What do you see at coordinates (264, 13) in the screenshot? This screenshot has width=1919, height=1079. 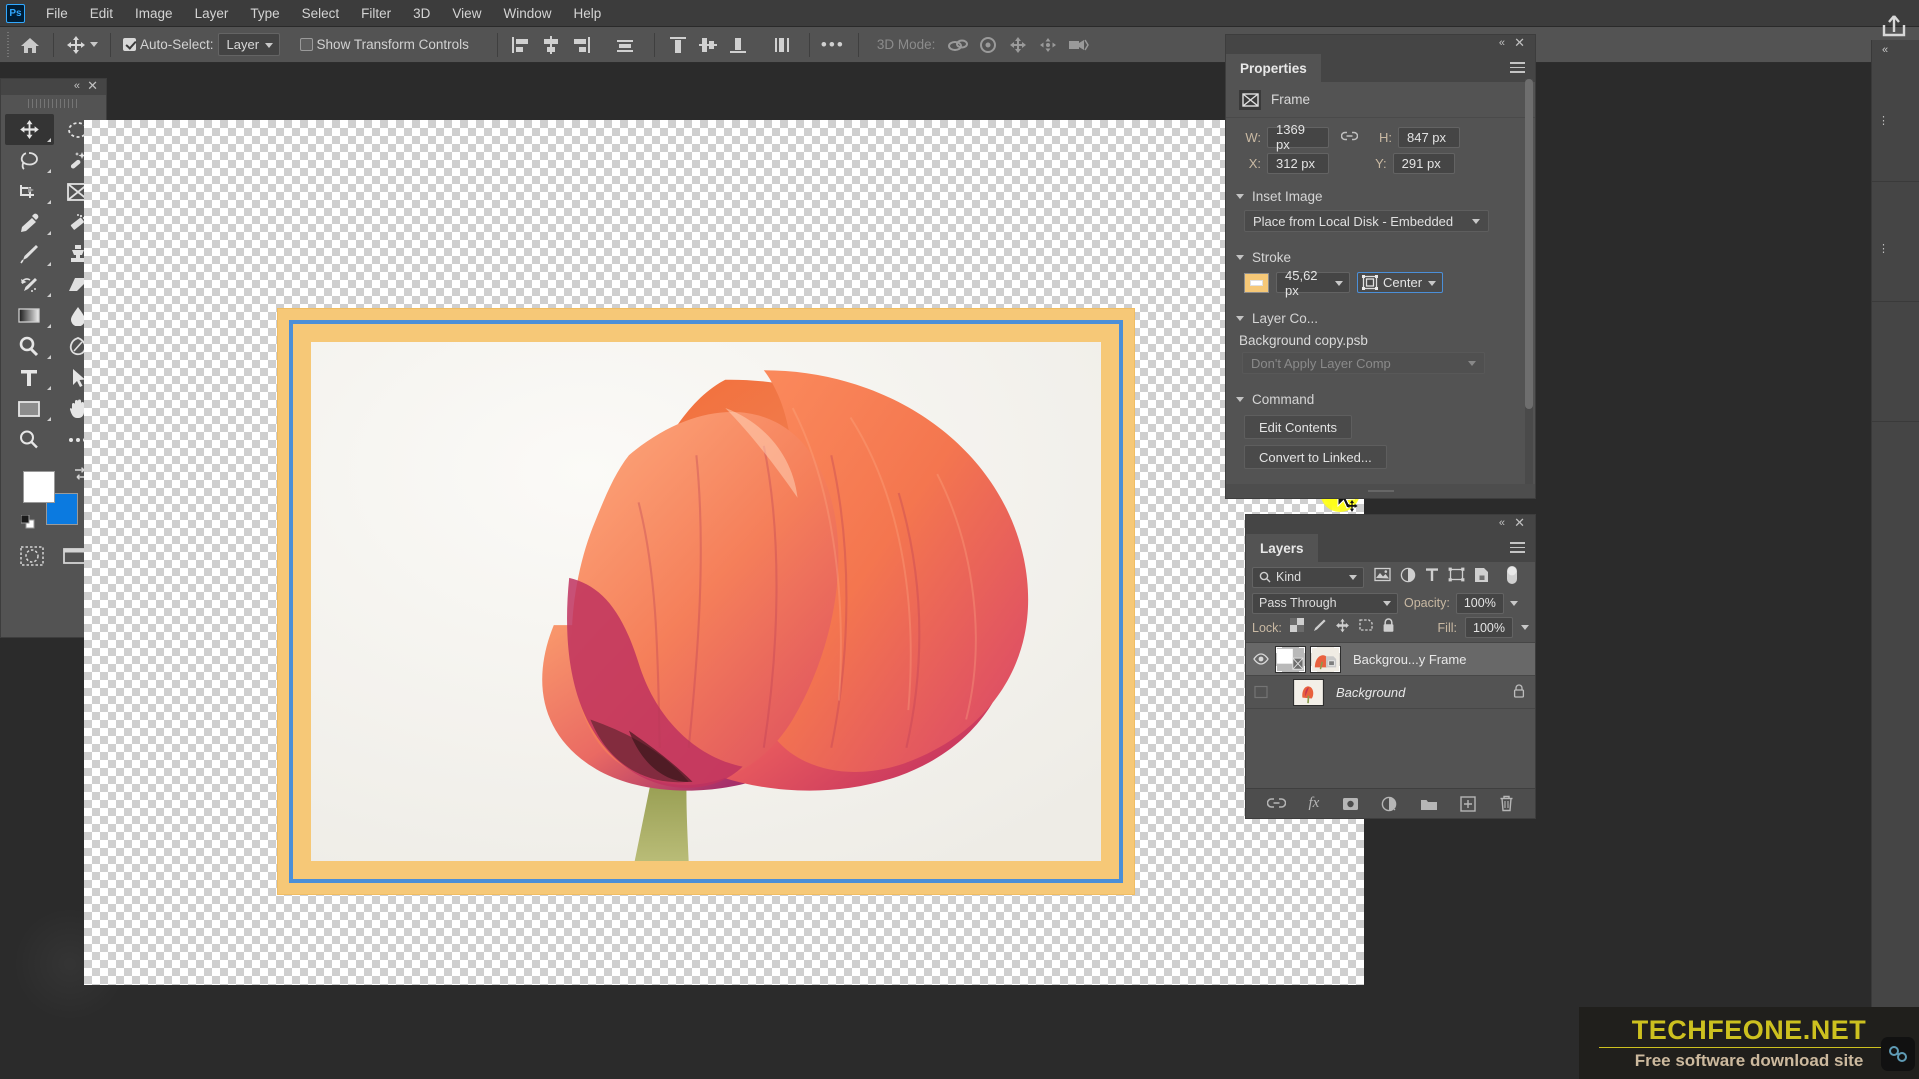 I see `menu-item-type: Type` at bounding box center [264, 13].